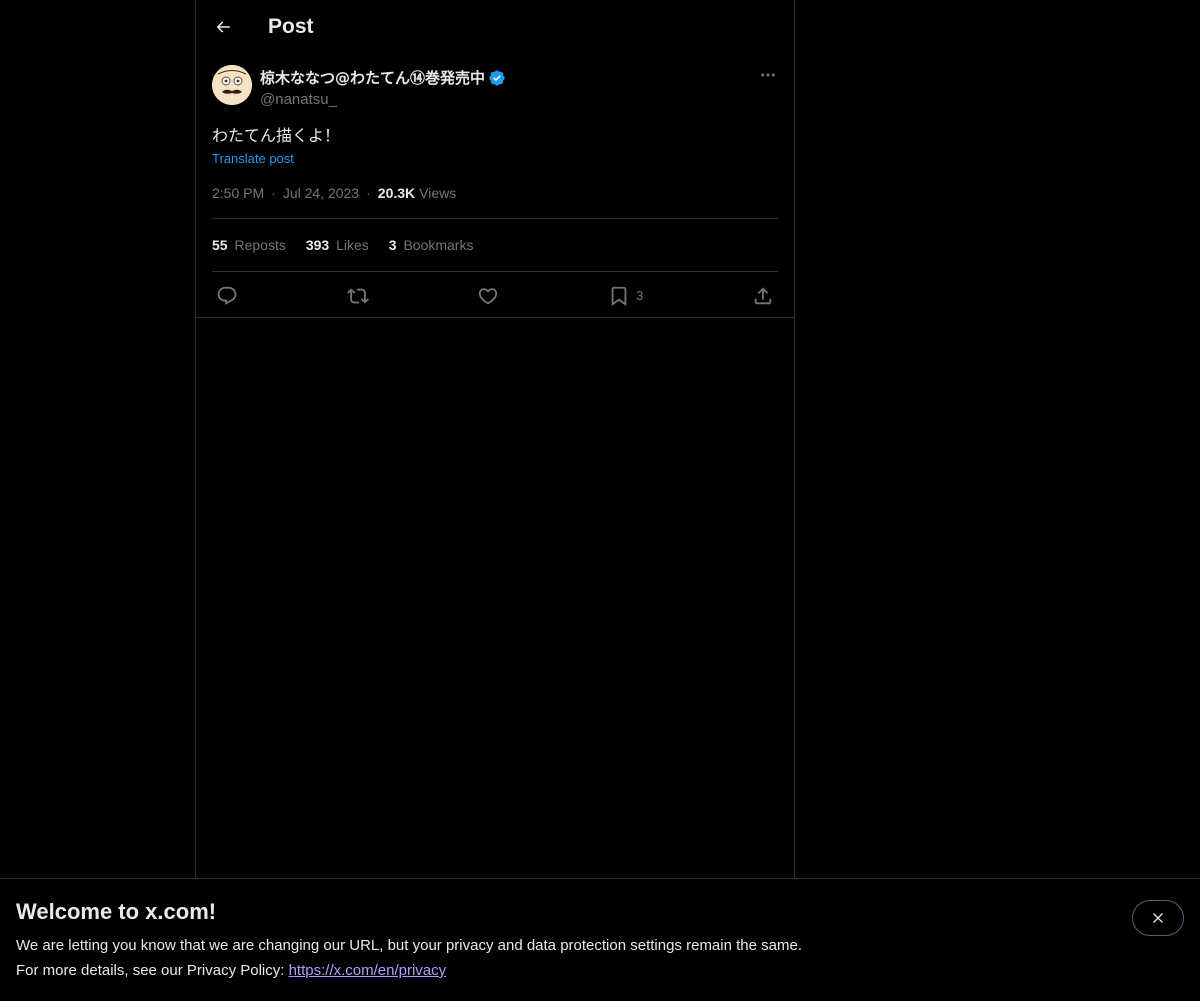  What do you see at coordinates (495, 26) in the screenshot?
I see `page-header: Post` at bounding box center [495, 26].